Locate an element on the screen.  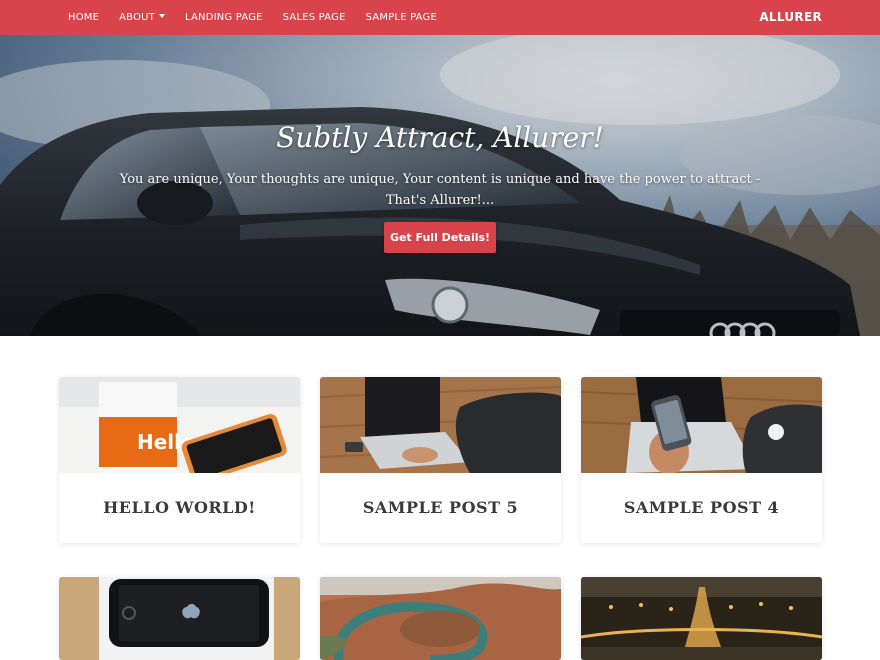
nav-item-label: SAMPLE PAGE is located at coordinates (401, 17).